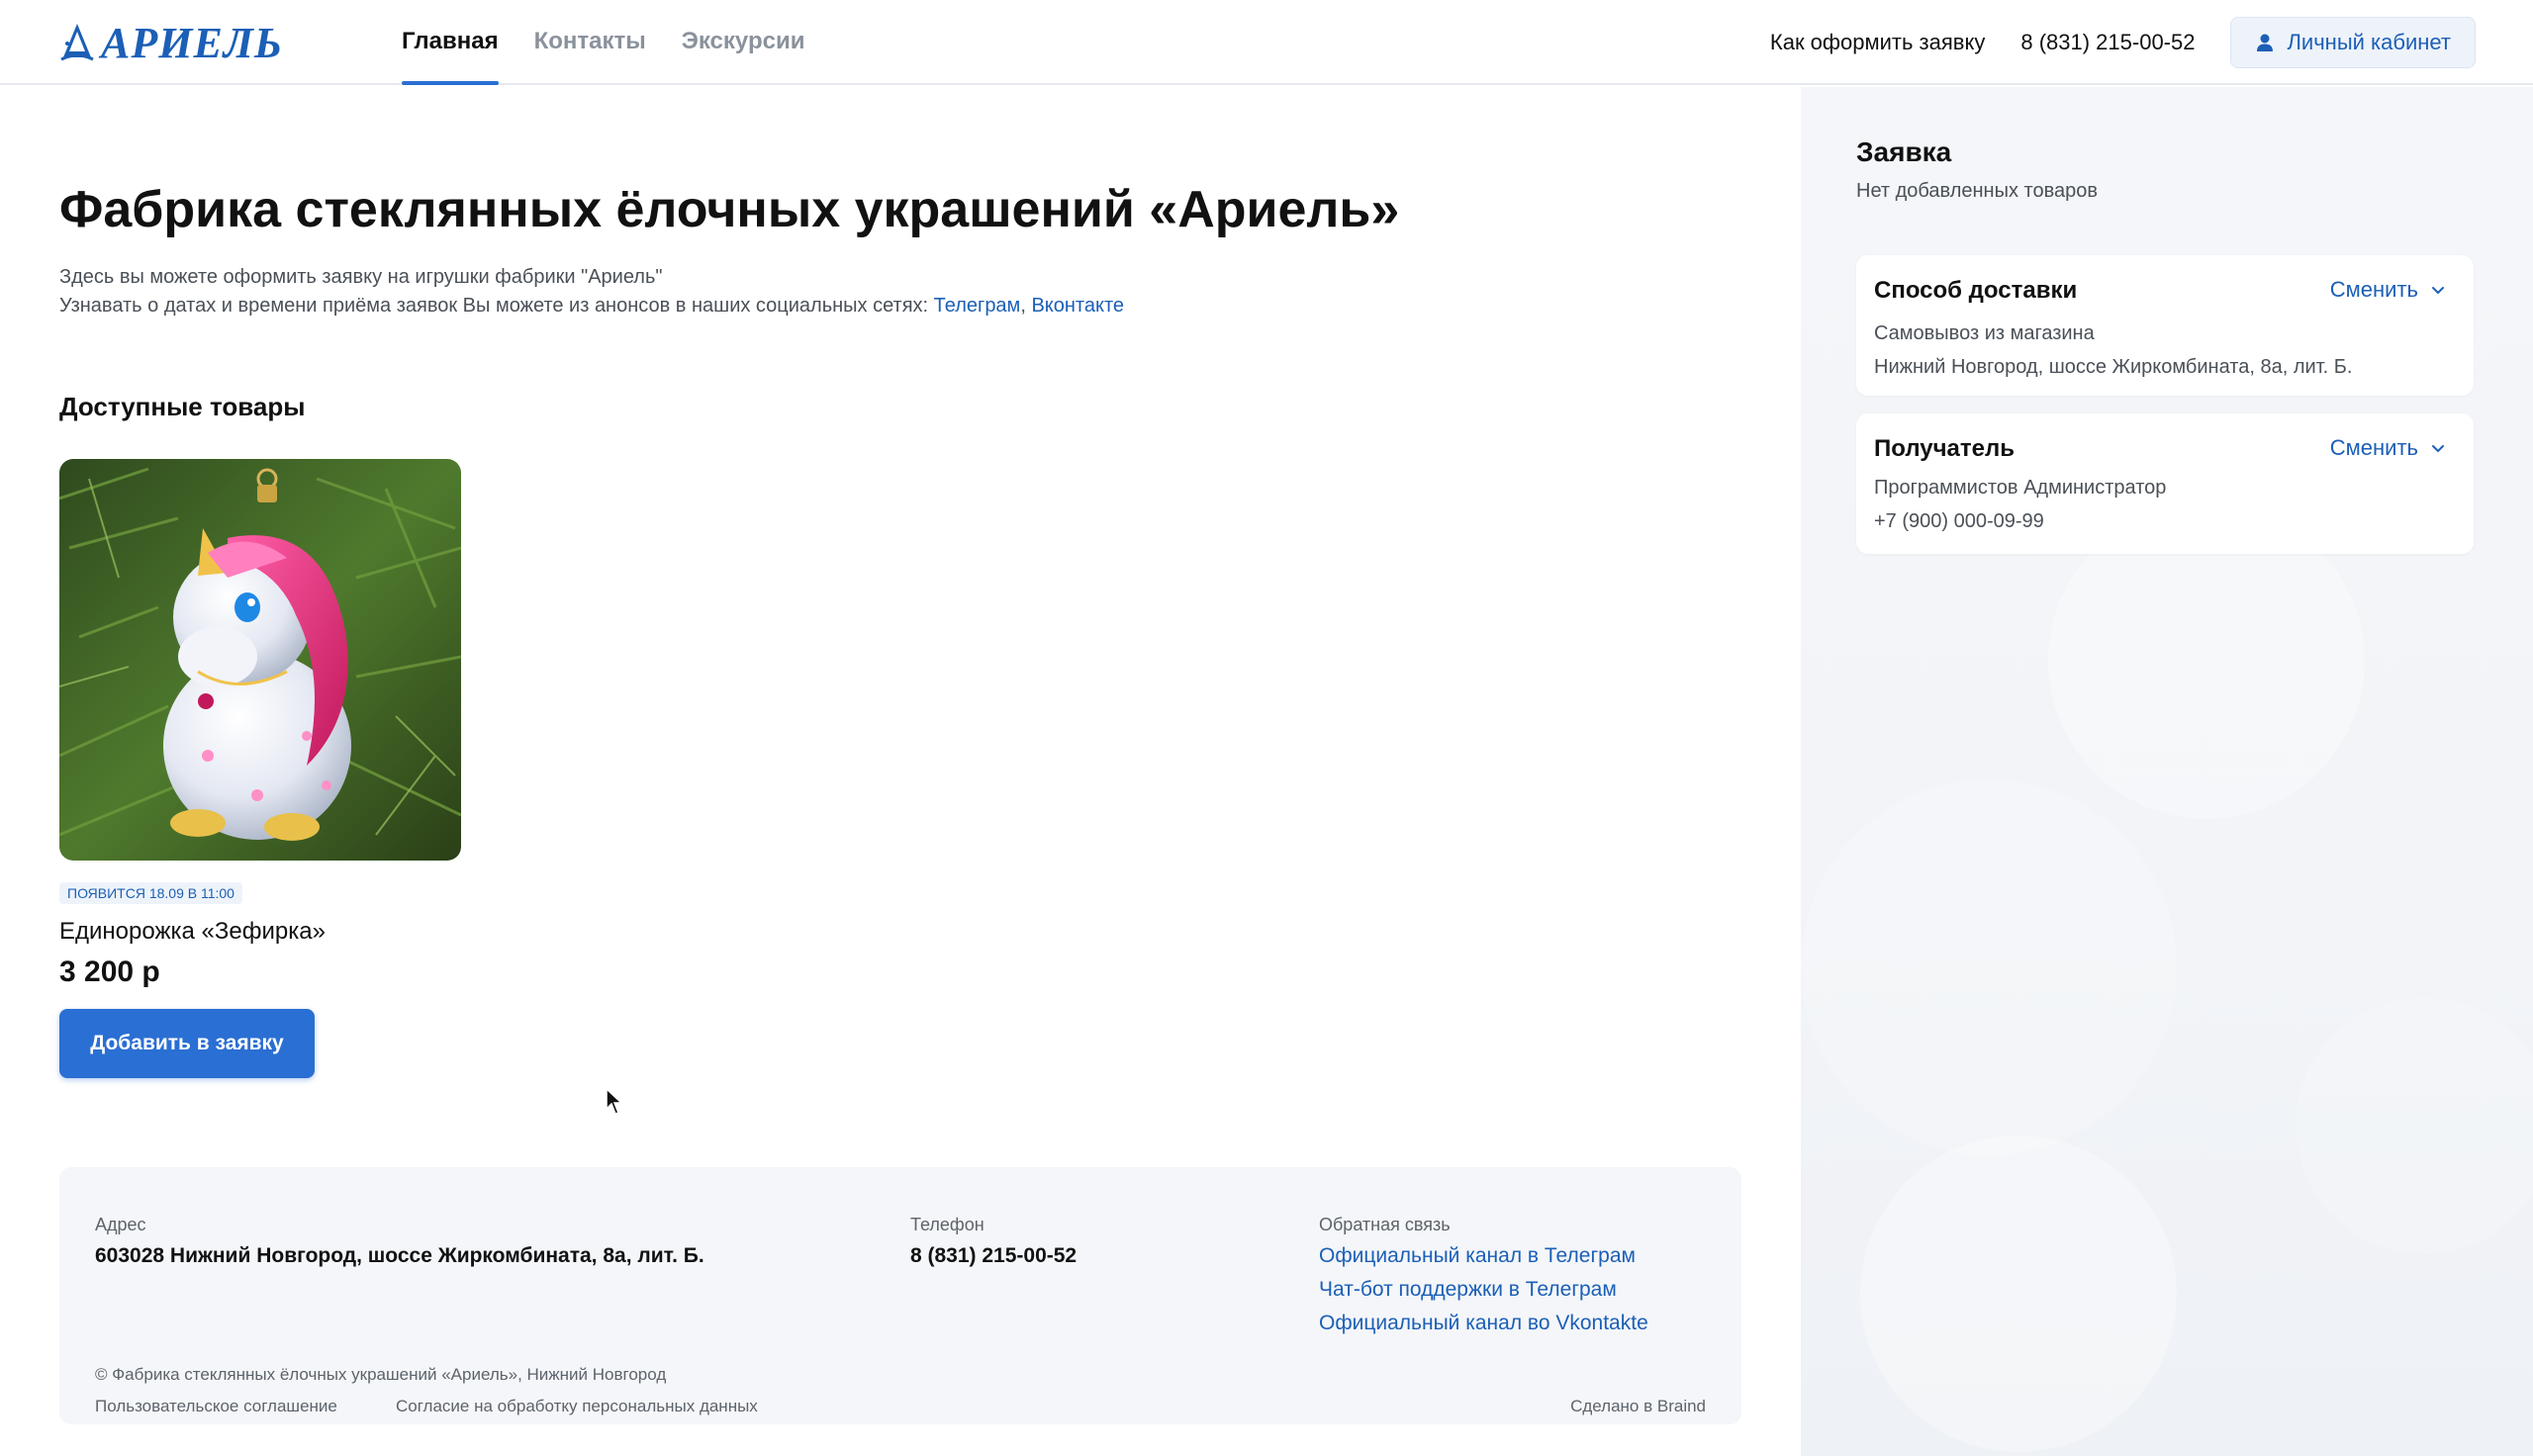 Image resolution: width=2533 pixels, height=1456 pixels. What do you see at coordinates (450, 42) in the screenshot?
I see `nav-item-home: Главная` at bounding box center [450, 42].